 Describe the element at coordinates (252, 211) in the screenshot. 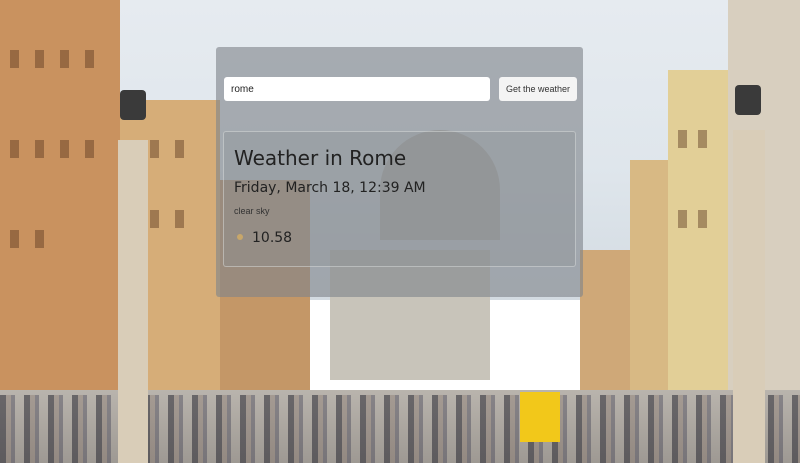

I see `weather-description: clear sky` at that location.